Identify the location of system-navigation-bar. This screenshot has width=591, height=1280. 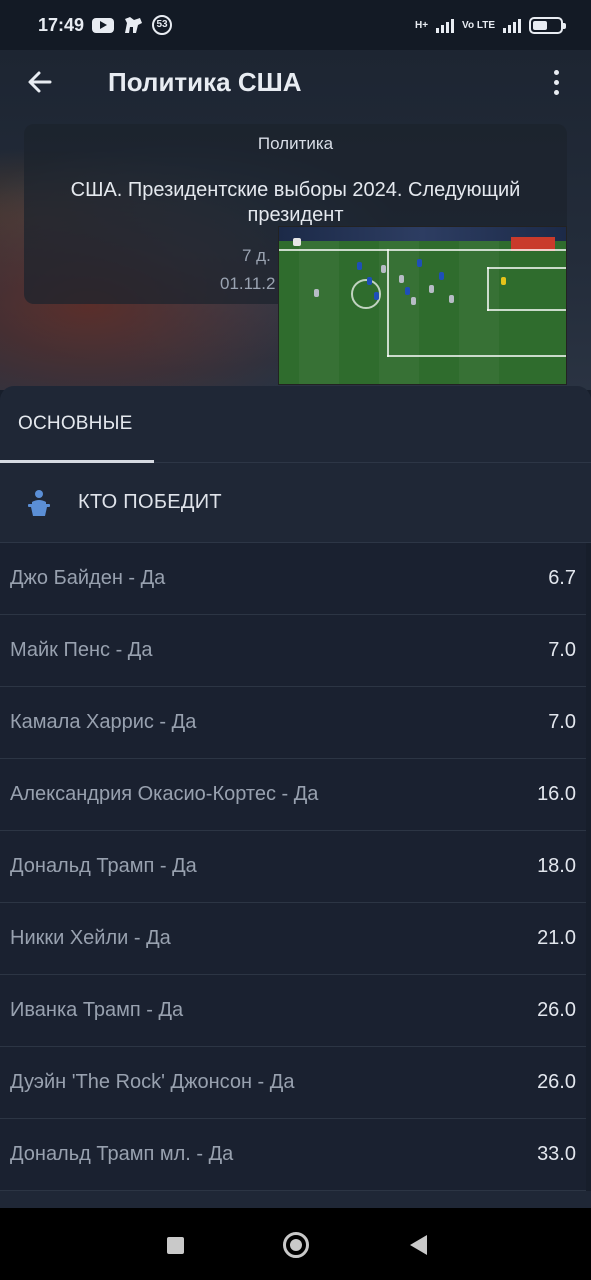
(295, 1244).